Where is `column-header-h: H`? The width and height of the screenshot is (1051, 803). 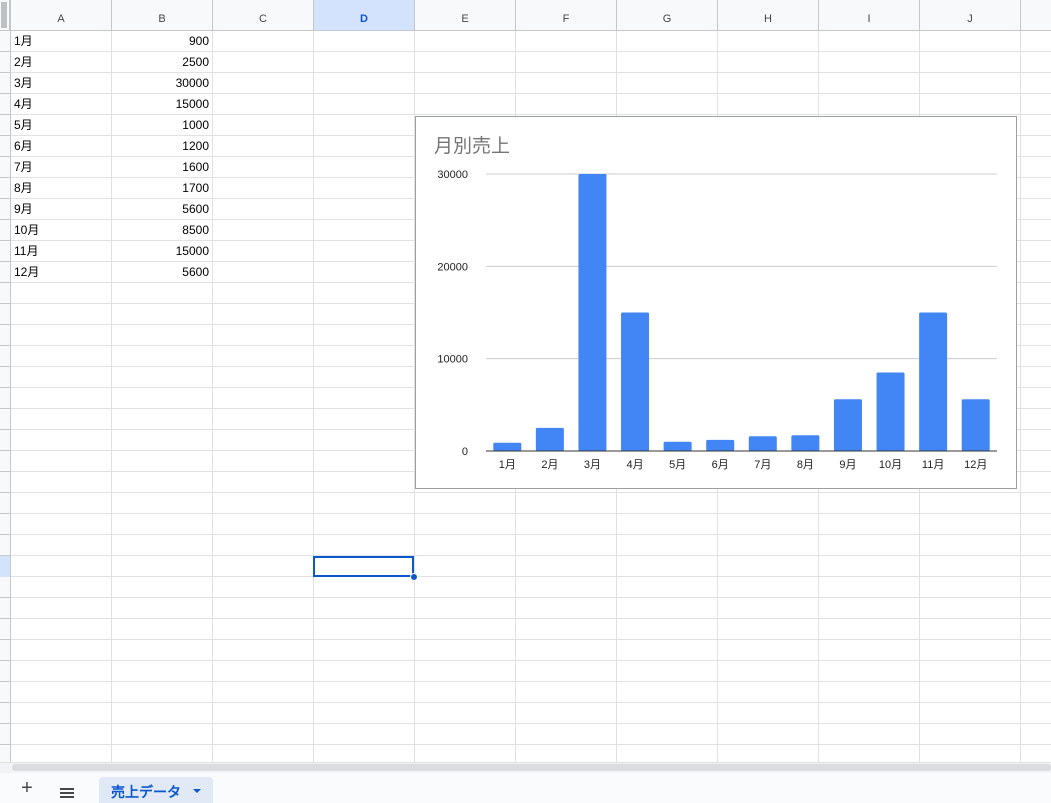
column-header-h: H is located at coordinates (768, 15).